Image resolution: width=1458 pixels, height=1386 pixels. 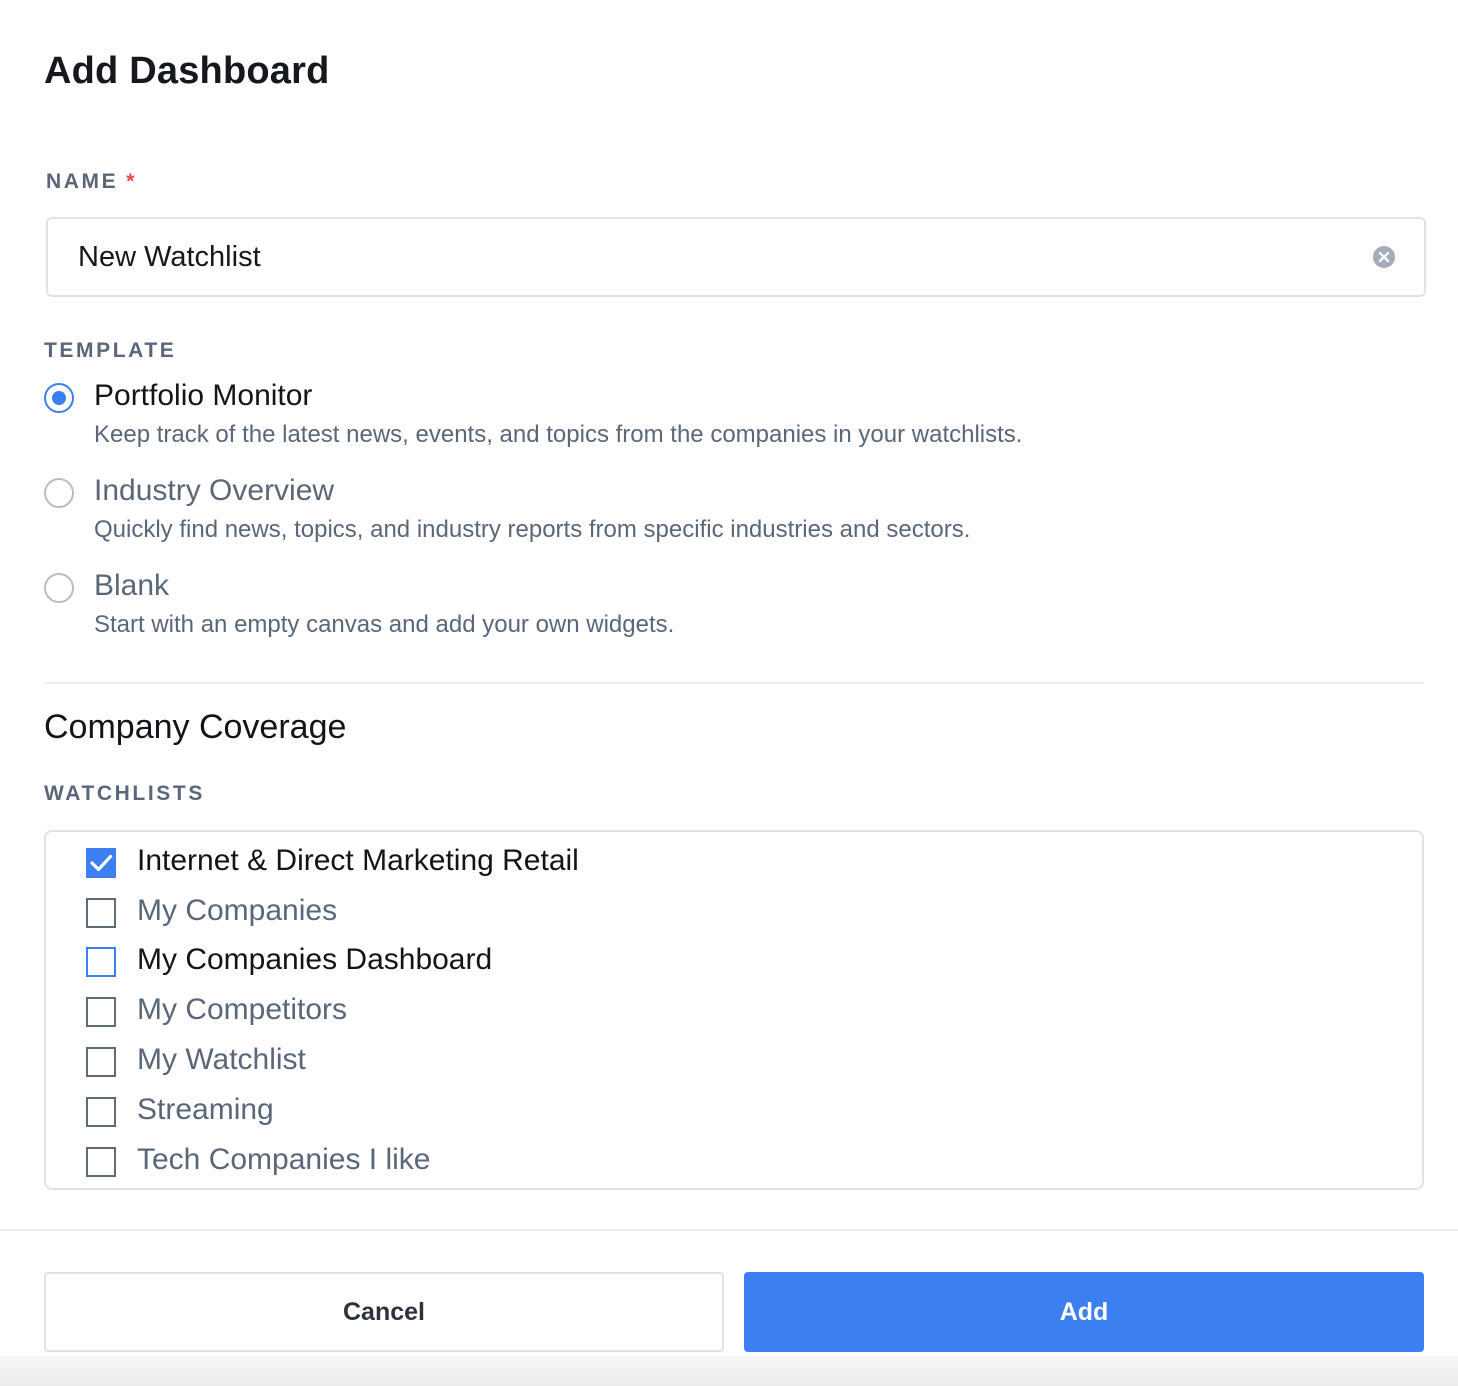 I want to click on watchlist-item-my-companies: My Companies, so click(x=736, y=914).